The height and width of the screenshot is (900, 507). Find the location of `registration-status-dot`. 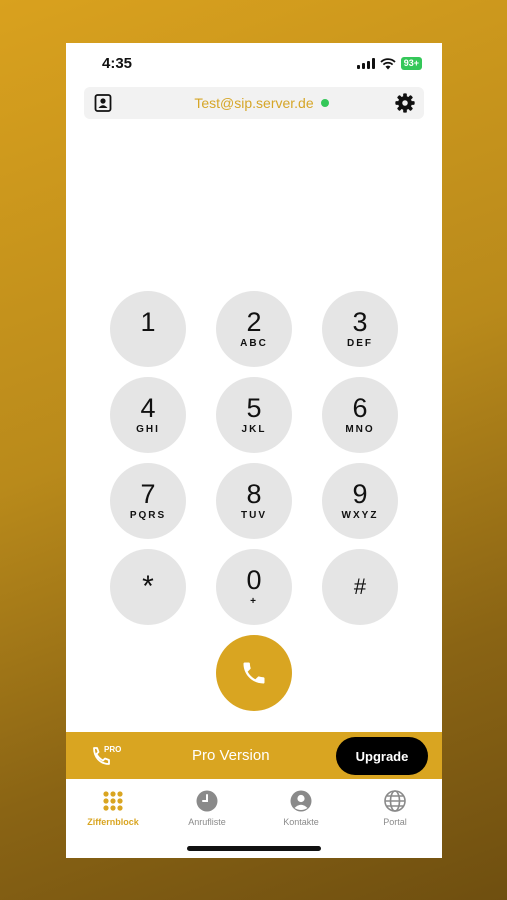

registration-status-dot is located at coordinates (325, 103).